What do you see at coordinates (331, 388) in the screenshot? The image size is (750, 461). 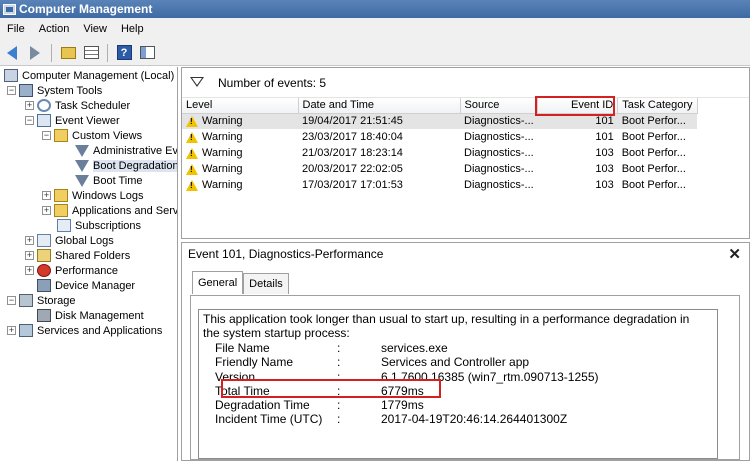 I see `total-time-highlight-box` at bounding box center [331, 388].